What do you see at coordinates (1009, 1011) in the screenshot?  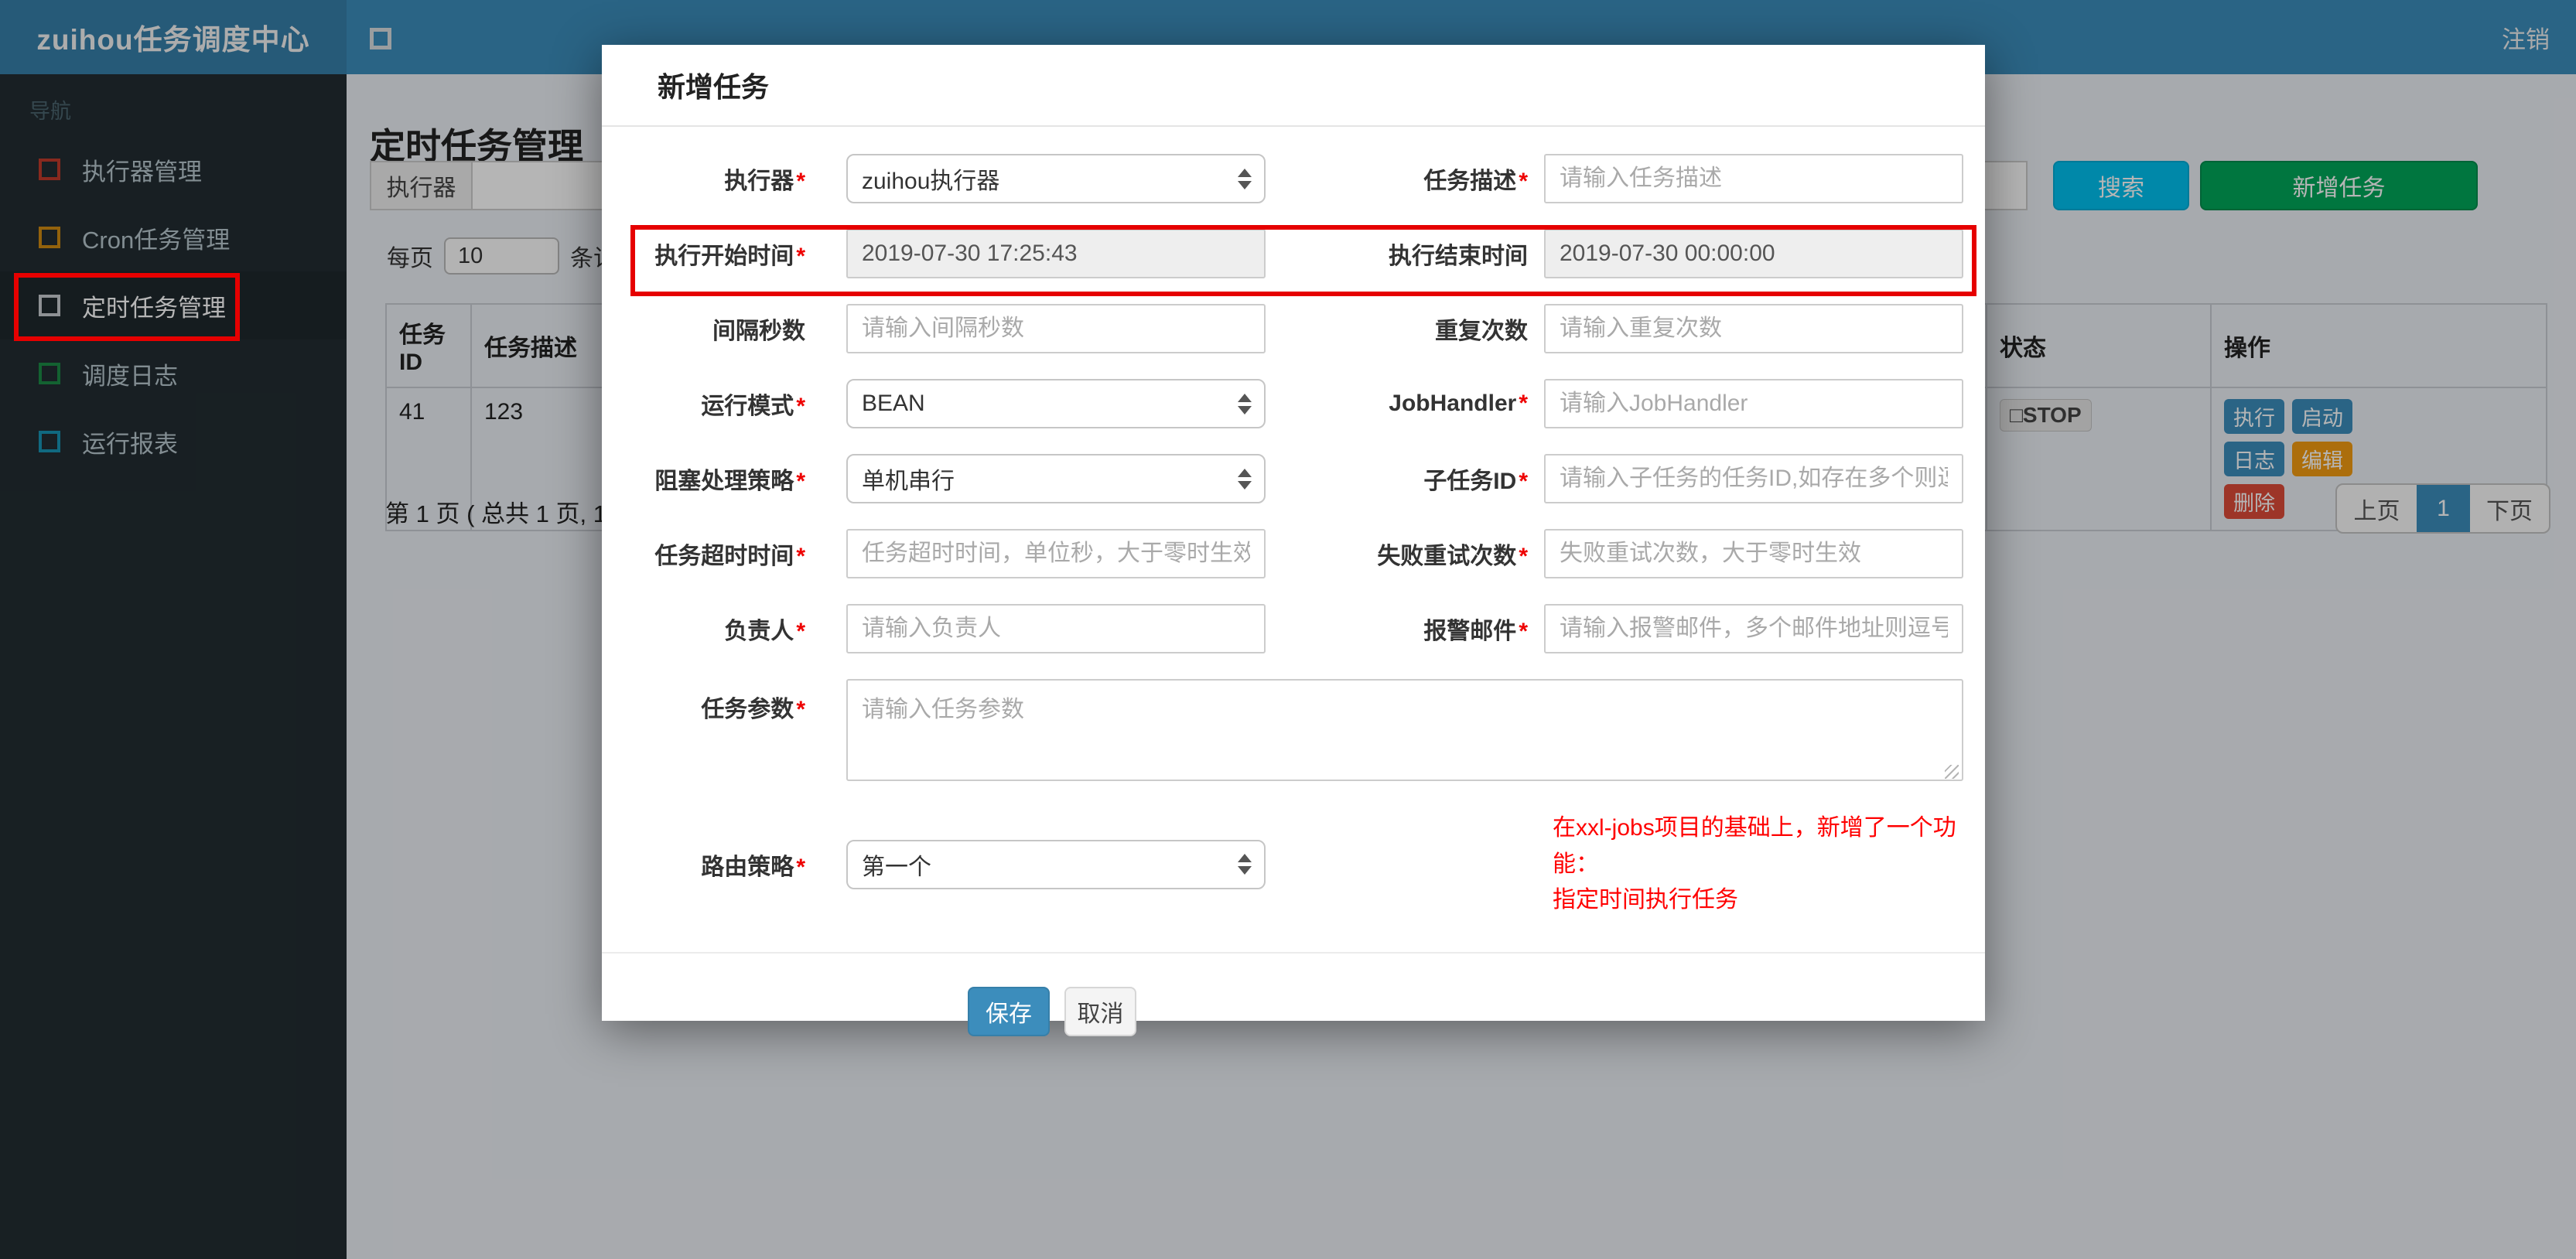 I see `save-button: 保存` at bounding box center [1009, 1011].